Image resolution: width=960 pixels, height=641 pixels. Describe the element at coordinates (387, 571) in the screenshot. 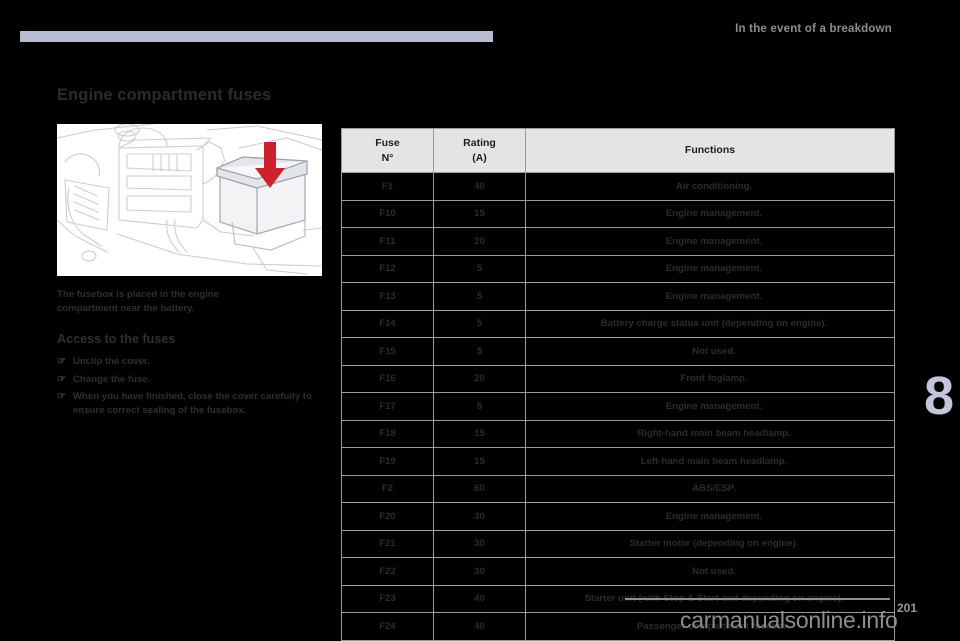

I see `cell-fuse: F22` at that location.